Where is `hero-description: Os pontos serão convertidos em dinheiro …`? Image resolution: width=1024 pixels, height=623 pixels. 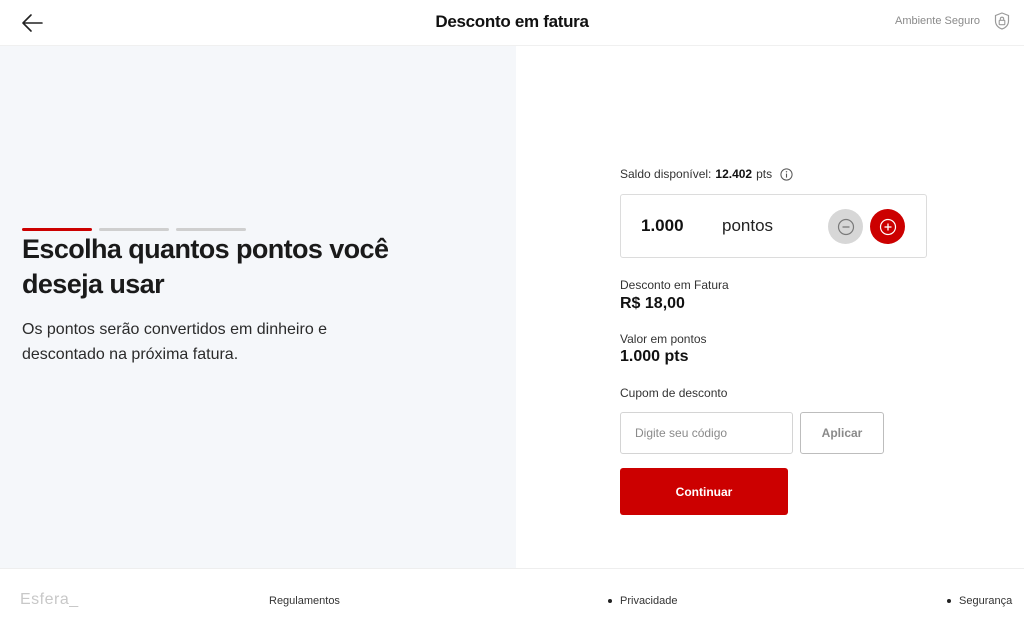
hero-description: Os pontos serão convertidos em dinheiro … is located at coordinates (175, 342).